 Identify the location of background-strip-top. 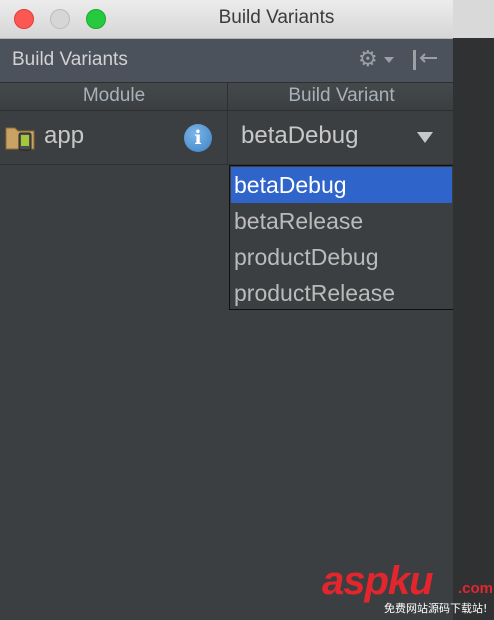
(473, 19).